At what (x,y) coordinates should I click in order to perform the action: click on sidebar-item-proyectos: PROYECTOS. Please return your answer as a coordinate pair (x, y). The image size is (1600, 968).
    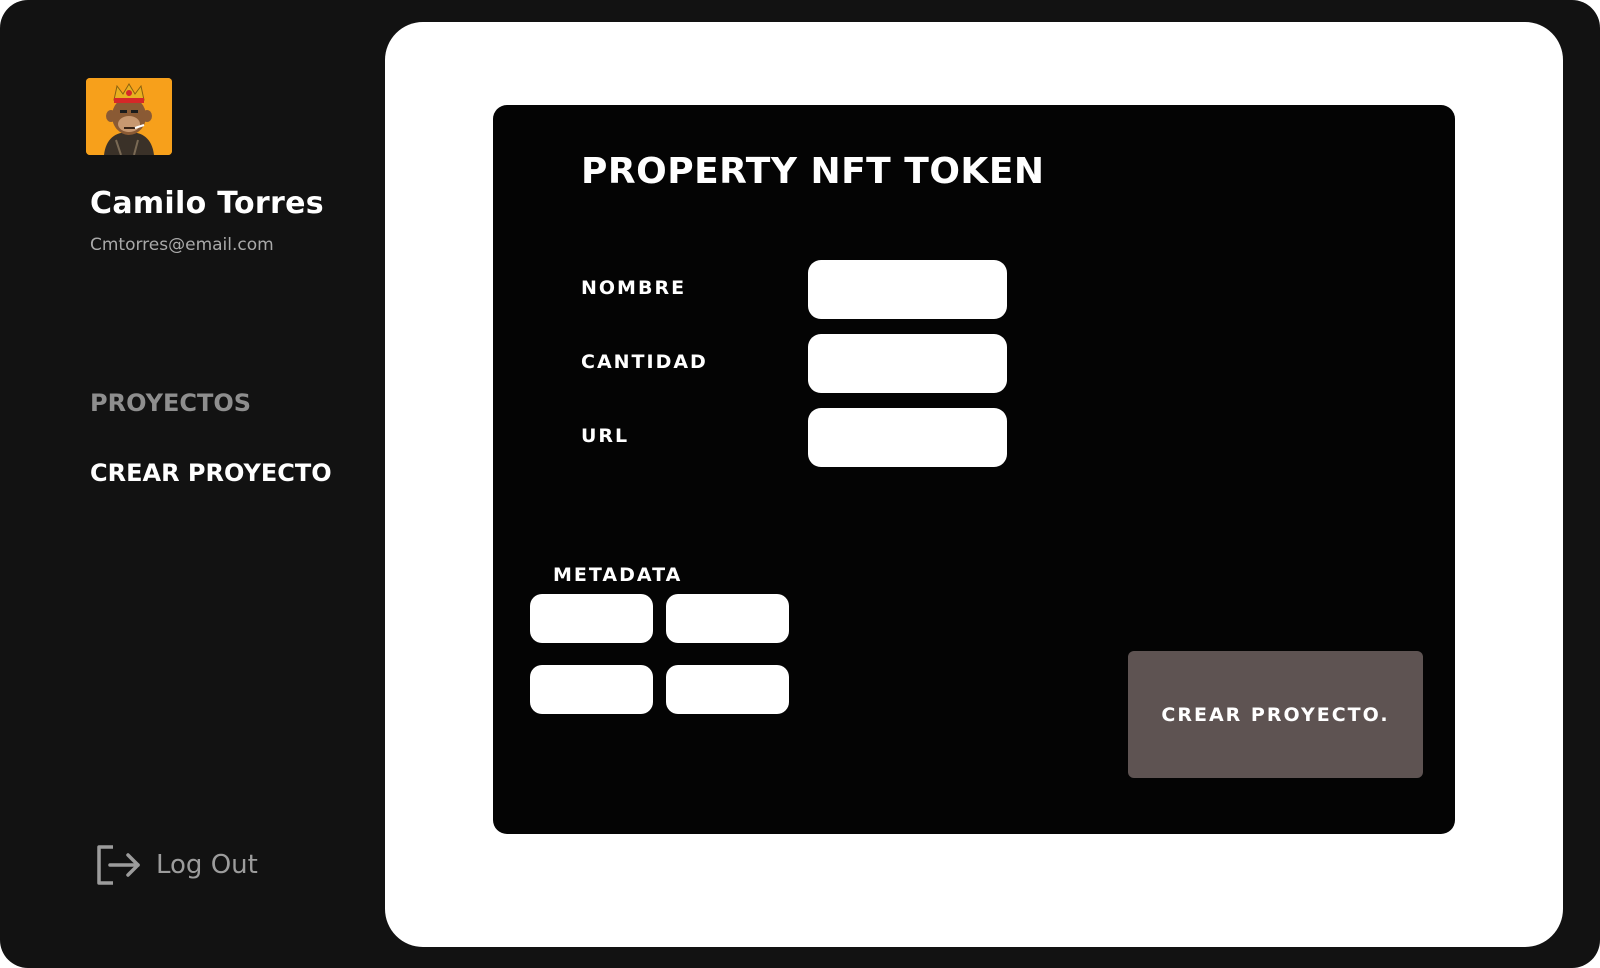
    Looking at the image, I should click on (170, 403).